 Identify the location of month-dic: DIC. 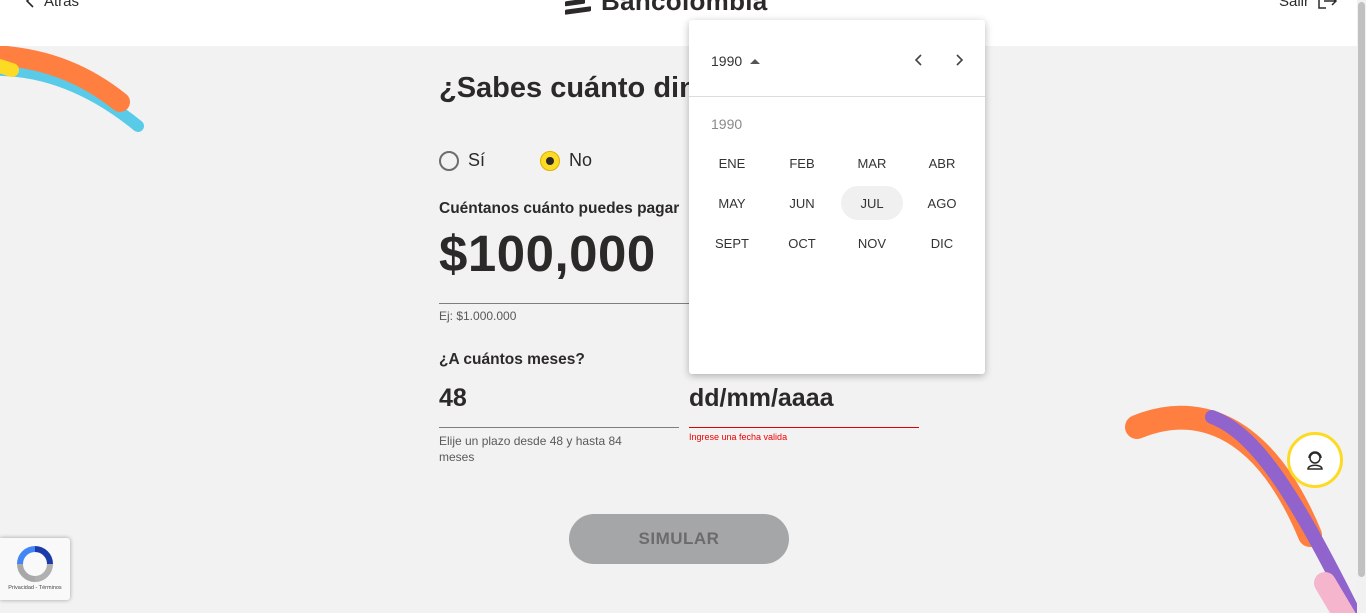
(942, 243).